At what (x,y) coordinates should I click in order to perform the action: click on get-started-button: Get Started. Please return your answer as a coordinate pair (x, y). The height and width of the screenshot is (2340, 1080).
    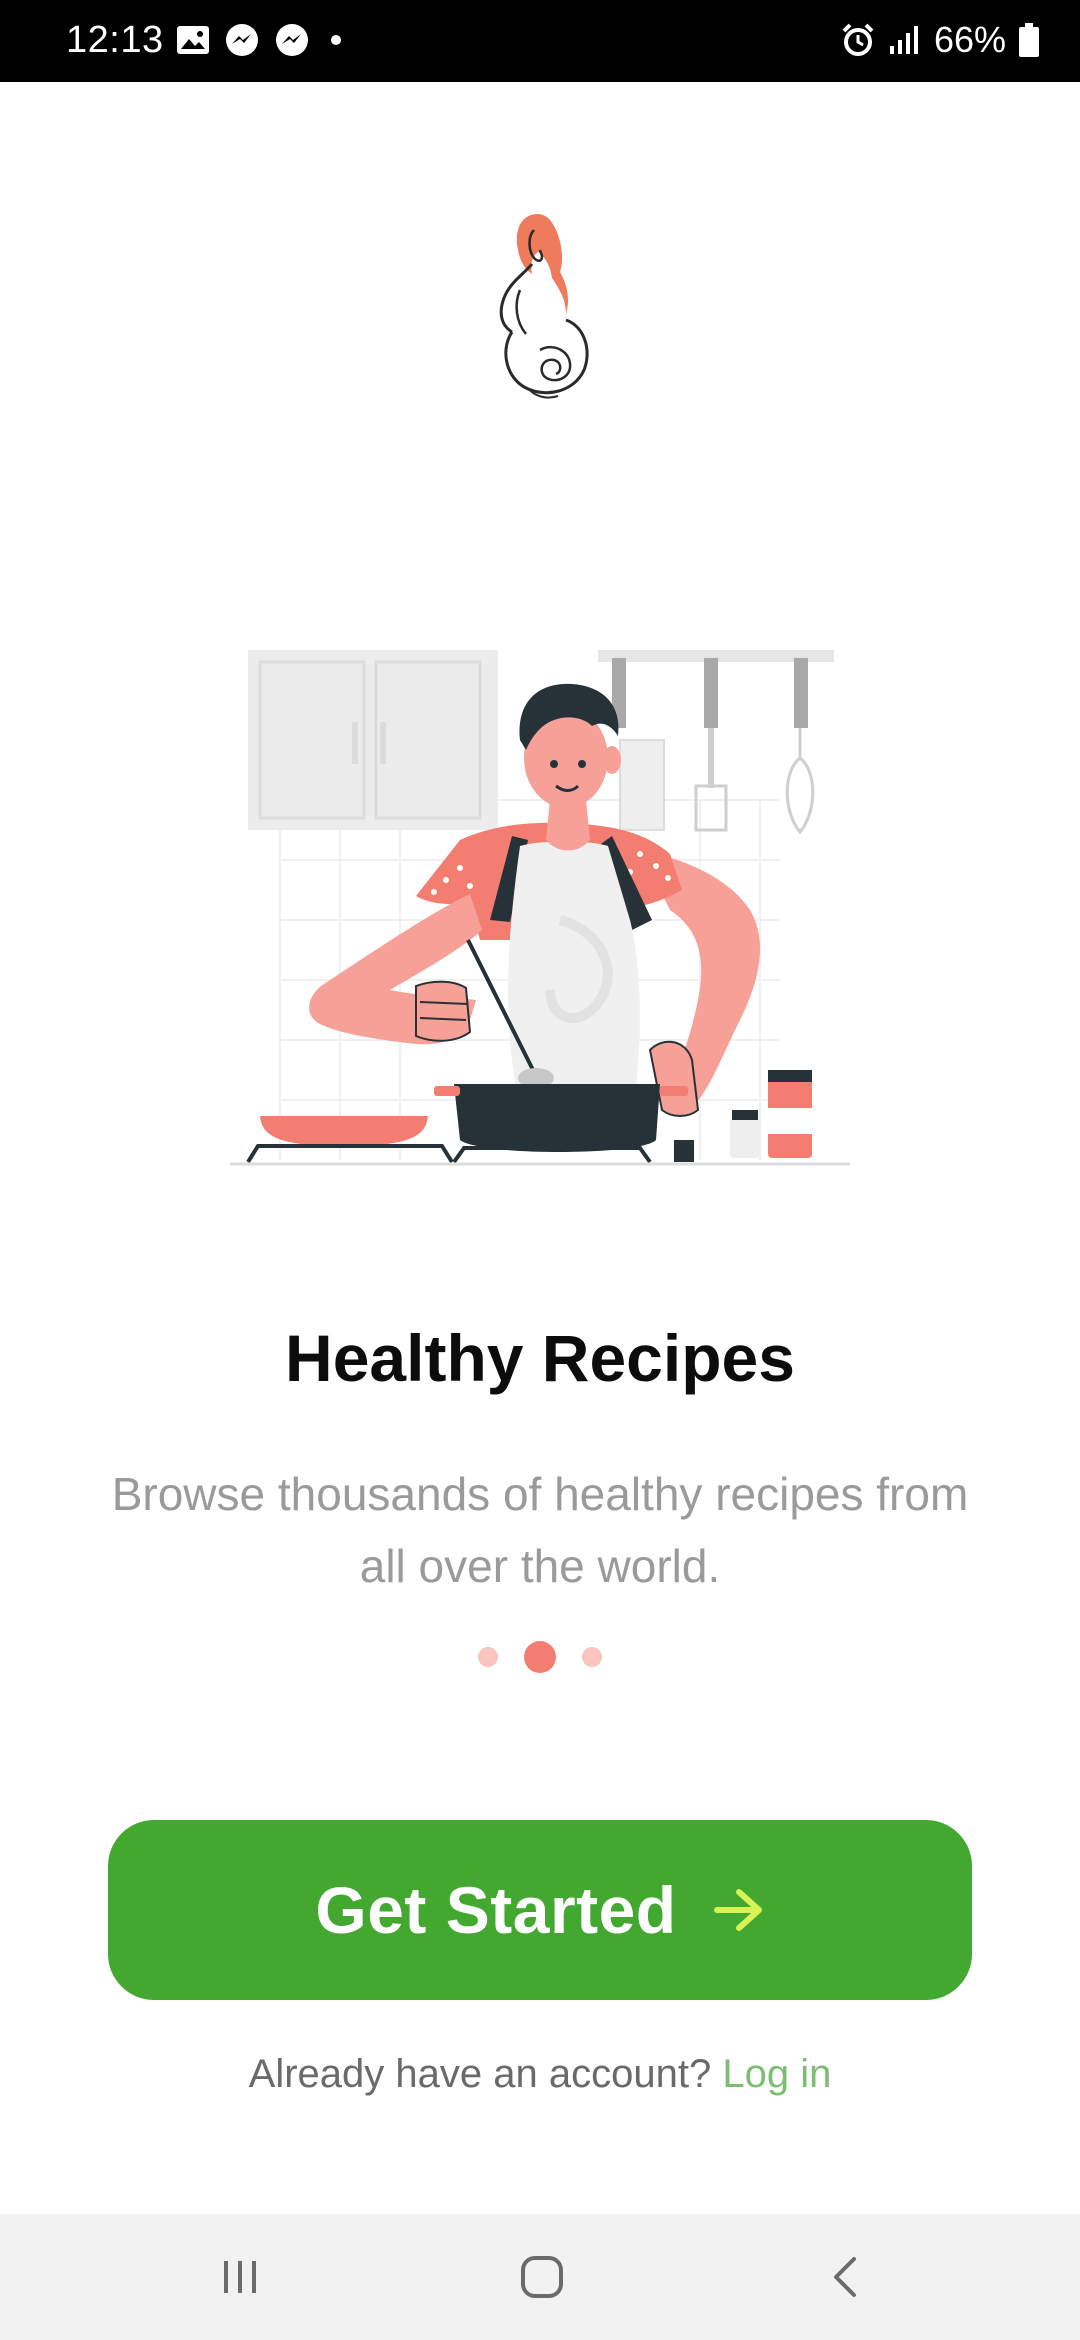
    Looking at the image, I should click on (540, 1910).